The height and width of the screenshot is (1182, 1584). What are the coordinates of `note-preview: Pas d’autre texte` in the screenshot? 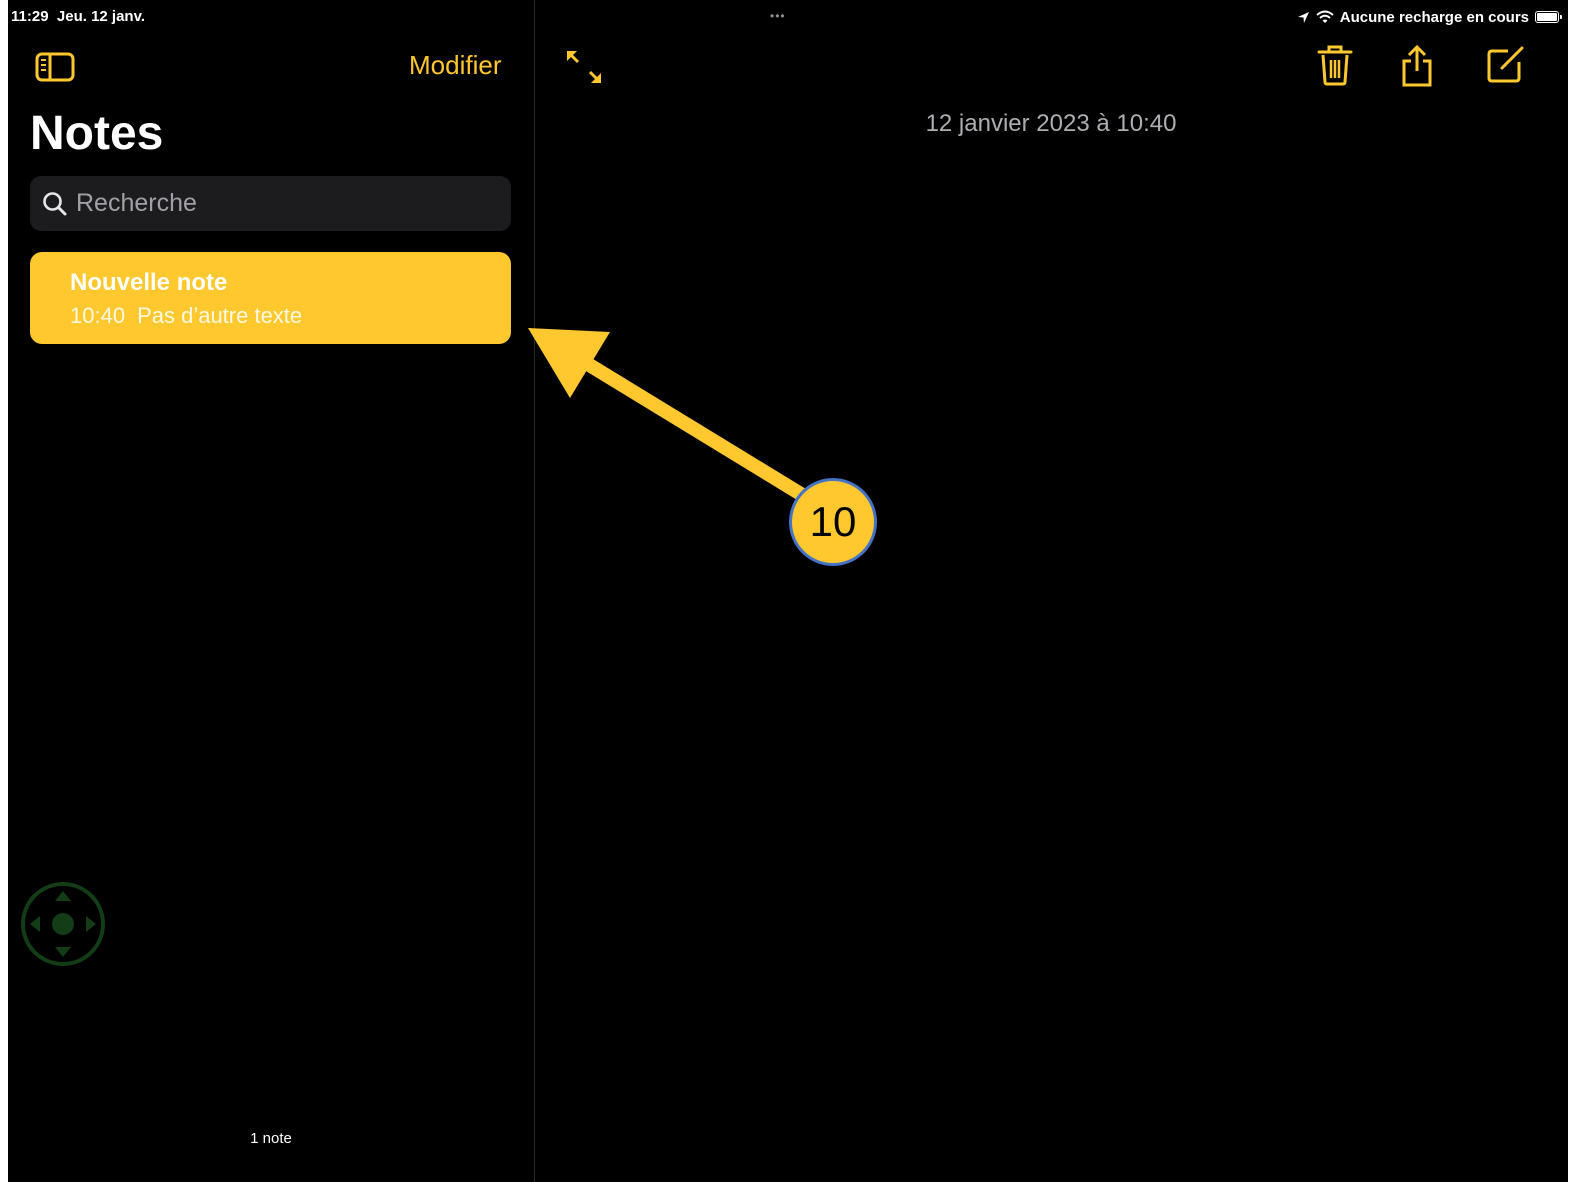 It's located at (220, 315).